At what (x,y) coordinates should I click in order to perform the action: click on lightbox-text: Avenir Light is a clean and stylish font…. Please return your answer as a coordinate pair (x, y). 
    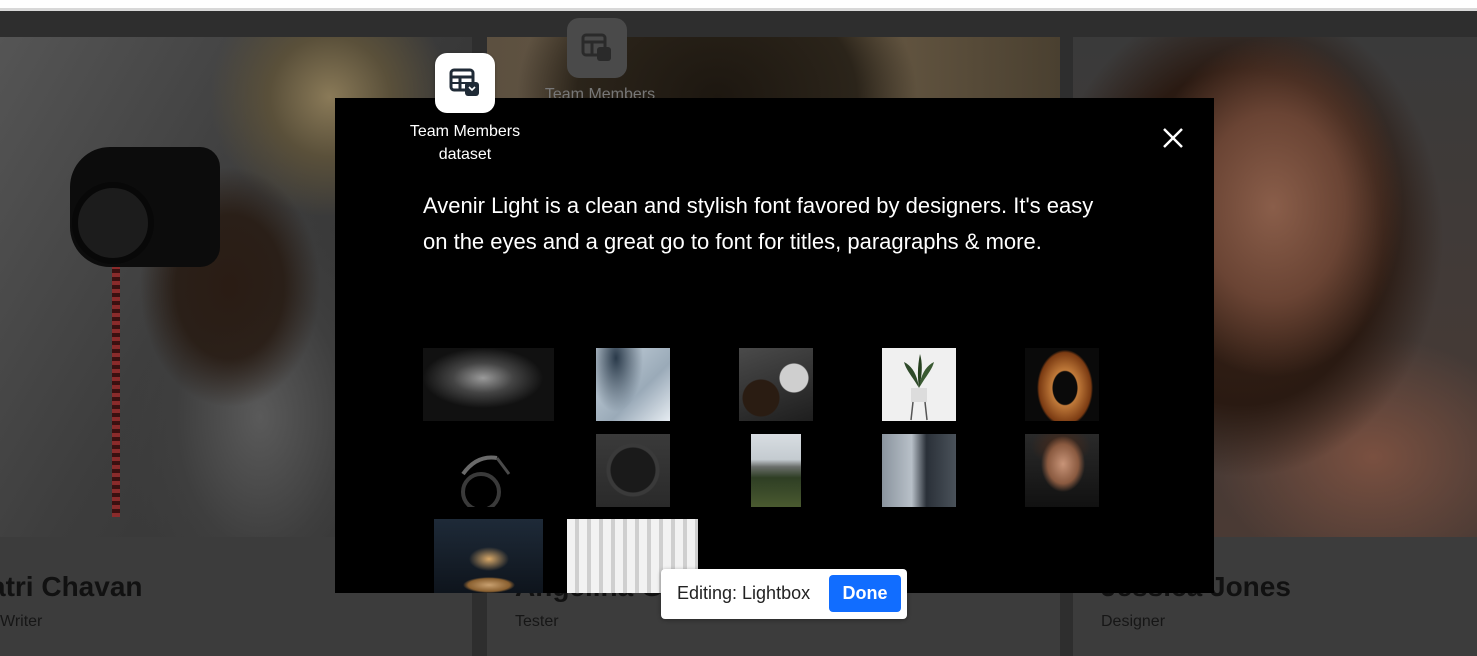
    Looking at the image, I should click on (773, 224).